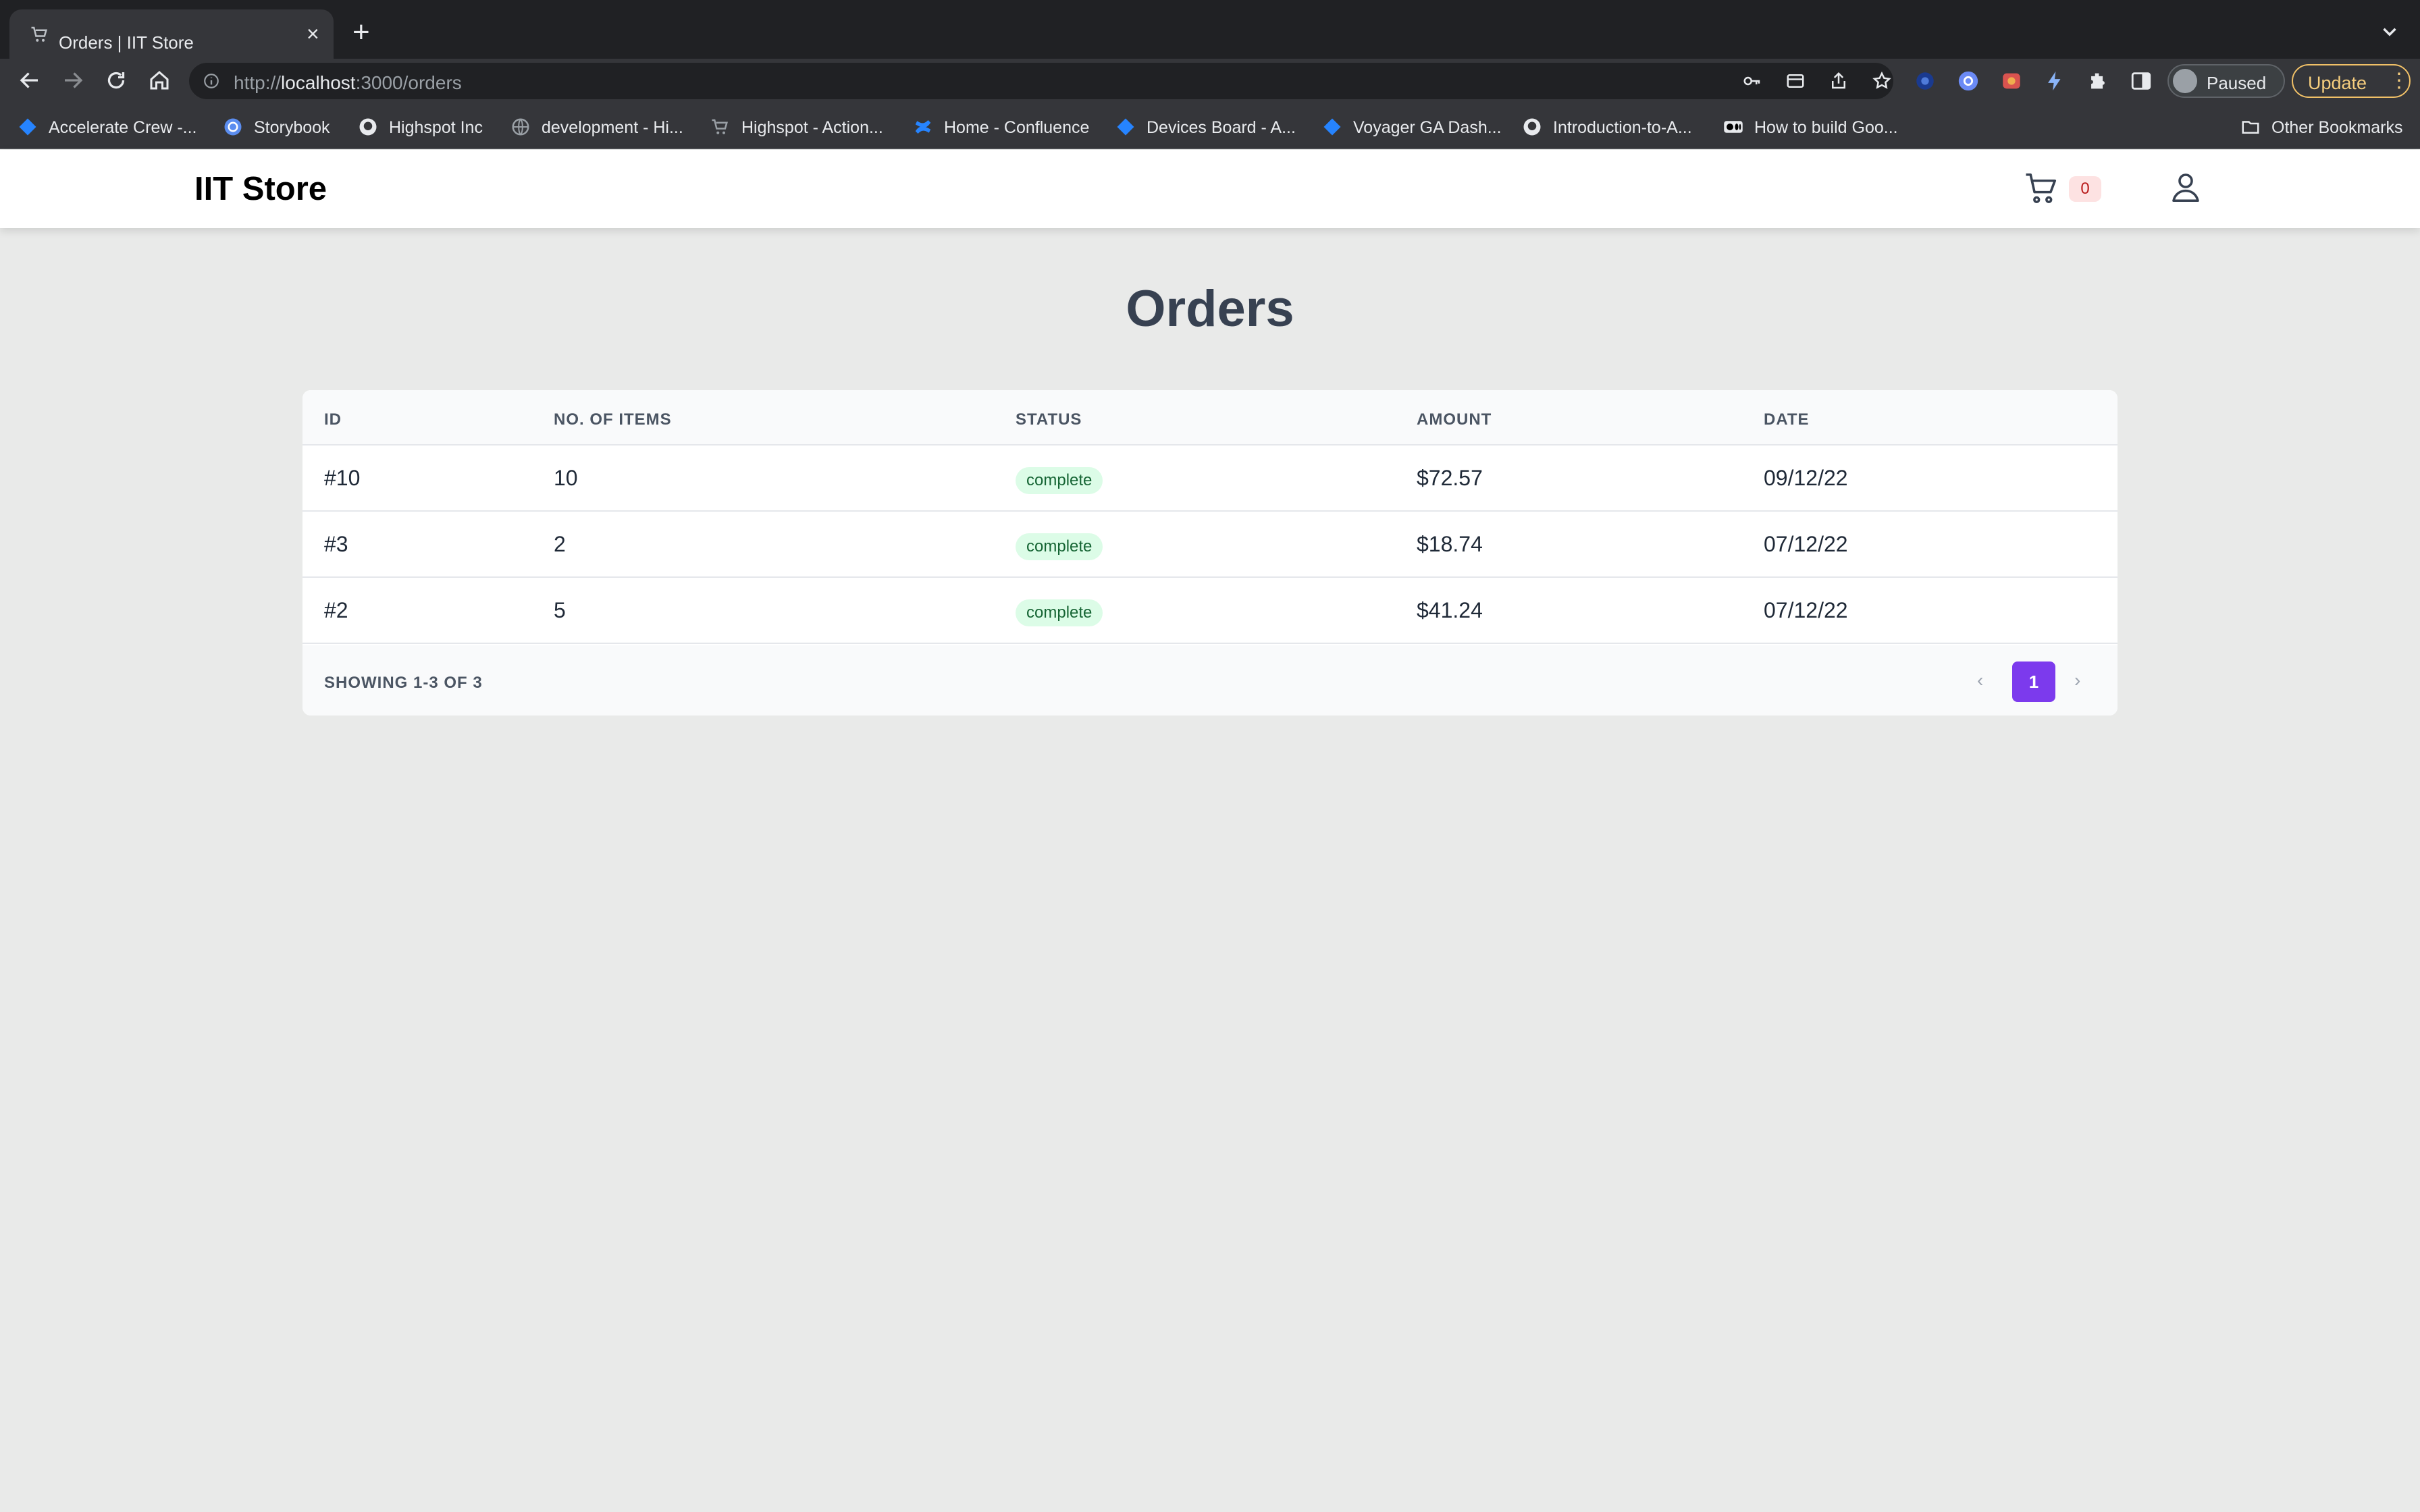 This screenshot has width=2420, height=1512. Describe the element at coordinates (1210, 309) in the screenshot. I see `page-title: Orders` at that location.